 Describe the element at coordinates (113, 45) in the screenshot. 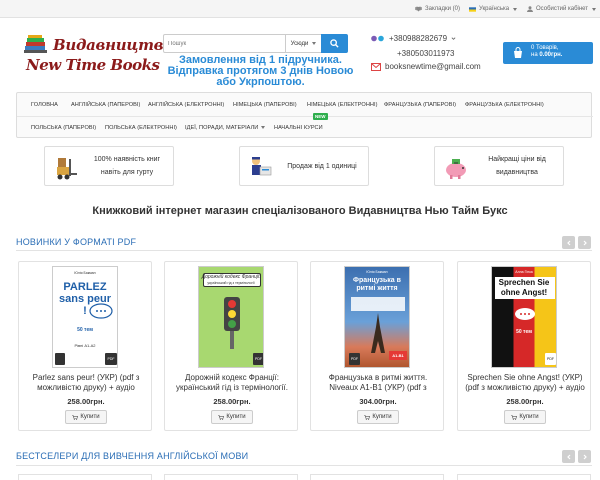

I see `logo-line-1: Видавництво` at that location.